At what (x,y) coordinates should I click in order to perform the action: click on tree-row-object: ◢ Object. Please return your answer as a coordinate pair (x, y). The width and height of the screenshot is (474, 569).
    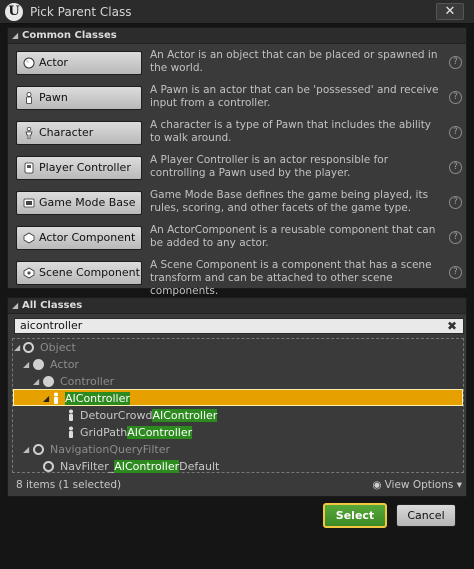
    Looking at the image, I should click on (238, 347).